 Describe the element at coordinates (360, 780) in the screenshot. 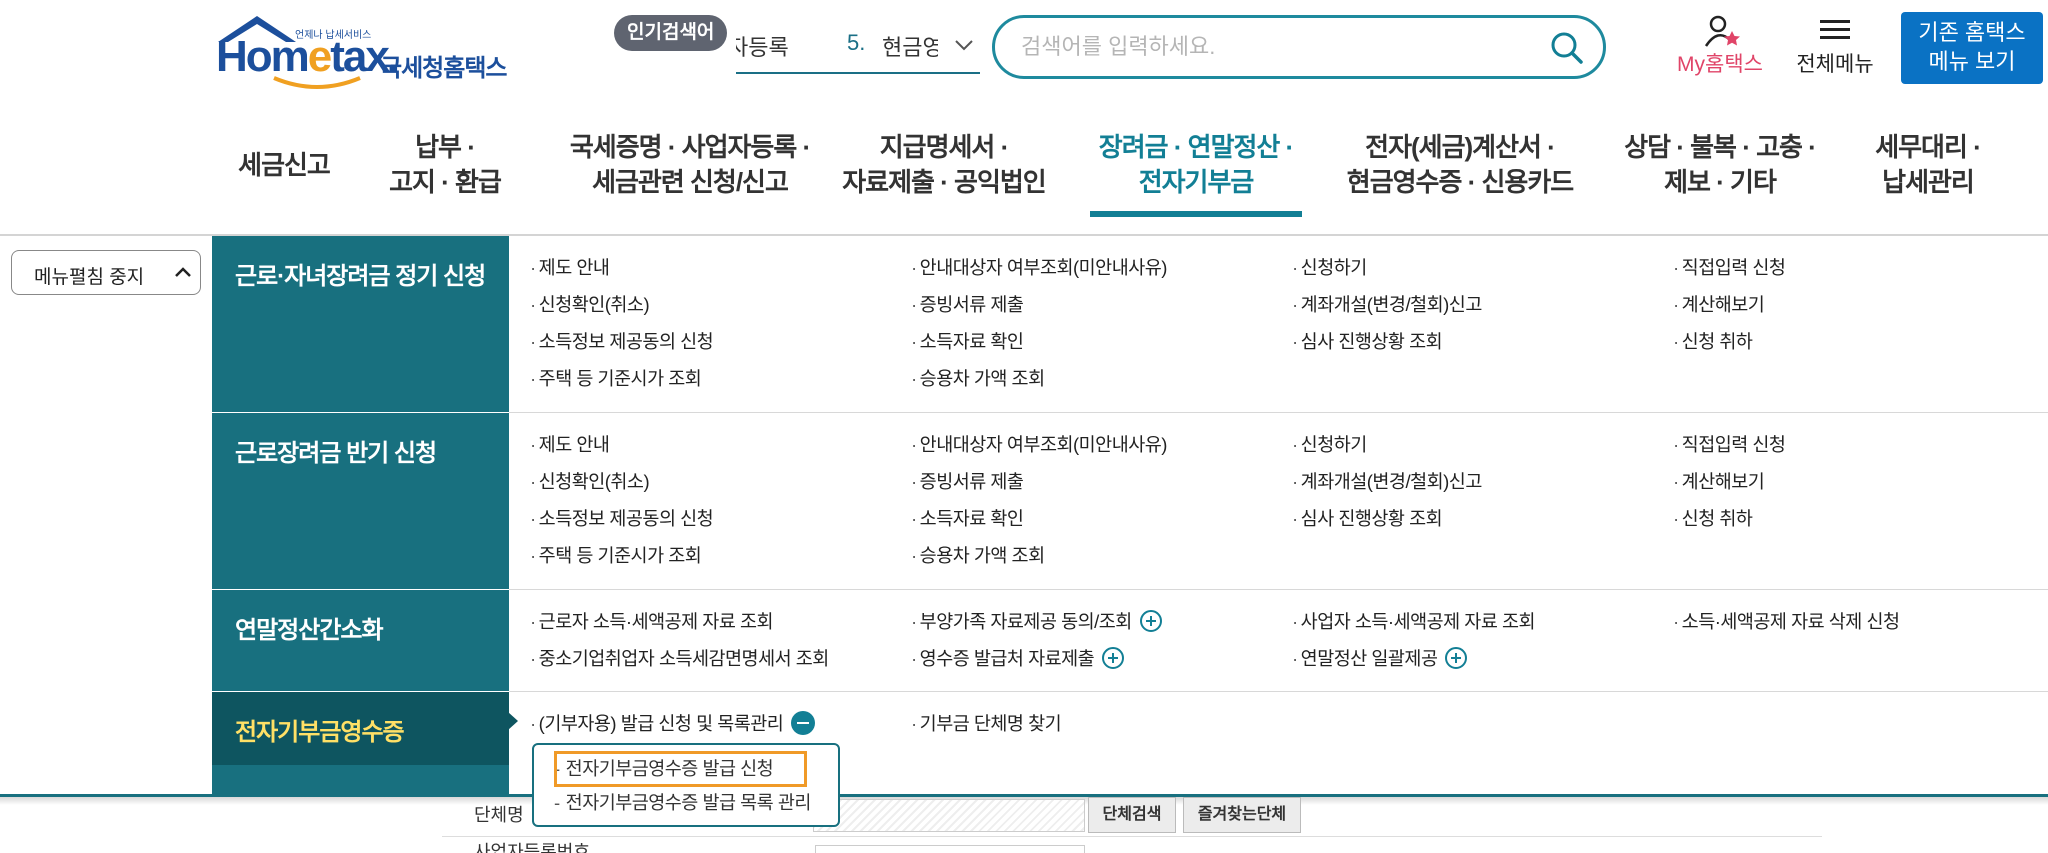

I see `section-title-filler` at that location.